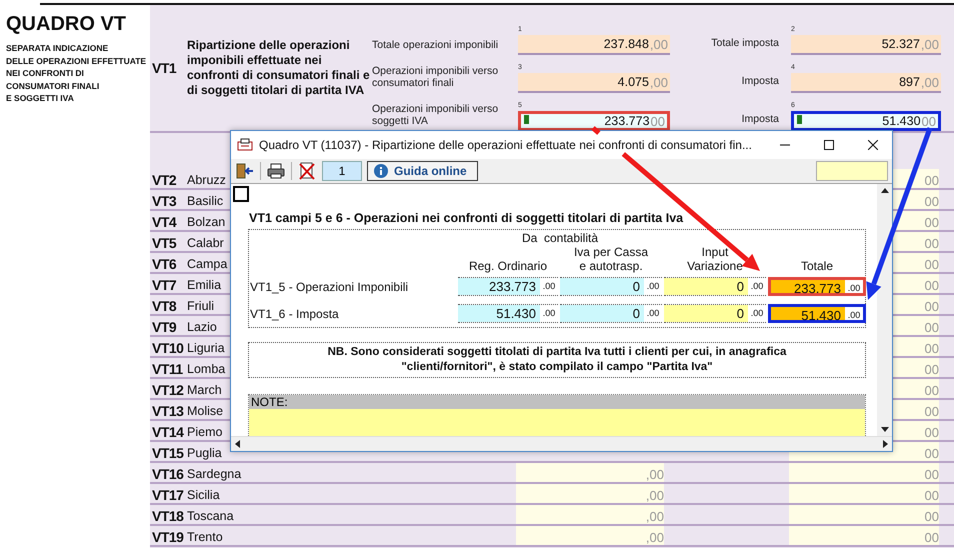  What do you see at coordinates (294, 313) in the screenshot?
I see `row-label: VT1_6 - Imposta` at bounding box center [294, 313].